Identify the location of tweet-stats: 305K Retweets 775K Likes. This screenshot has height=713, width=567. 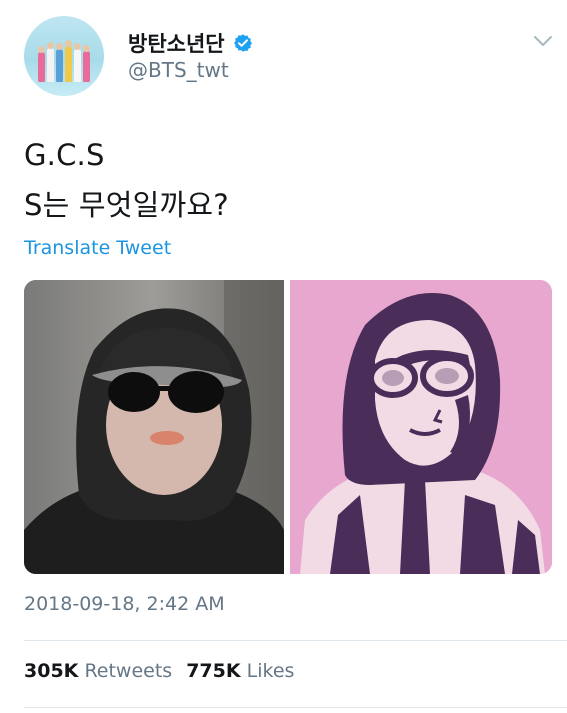
(159, 671).